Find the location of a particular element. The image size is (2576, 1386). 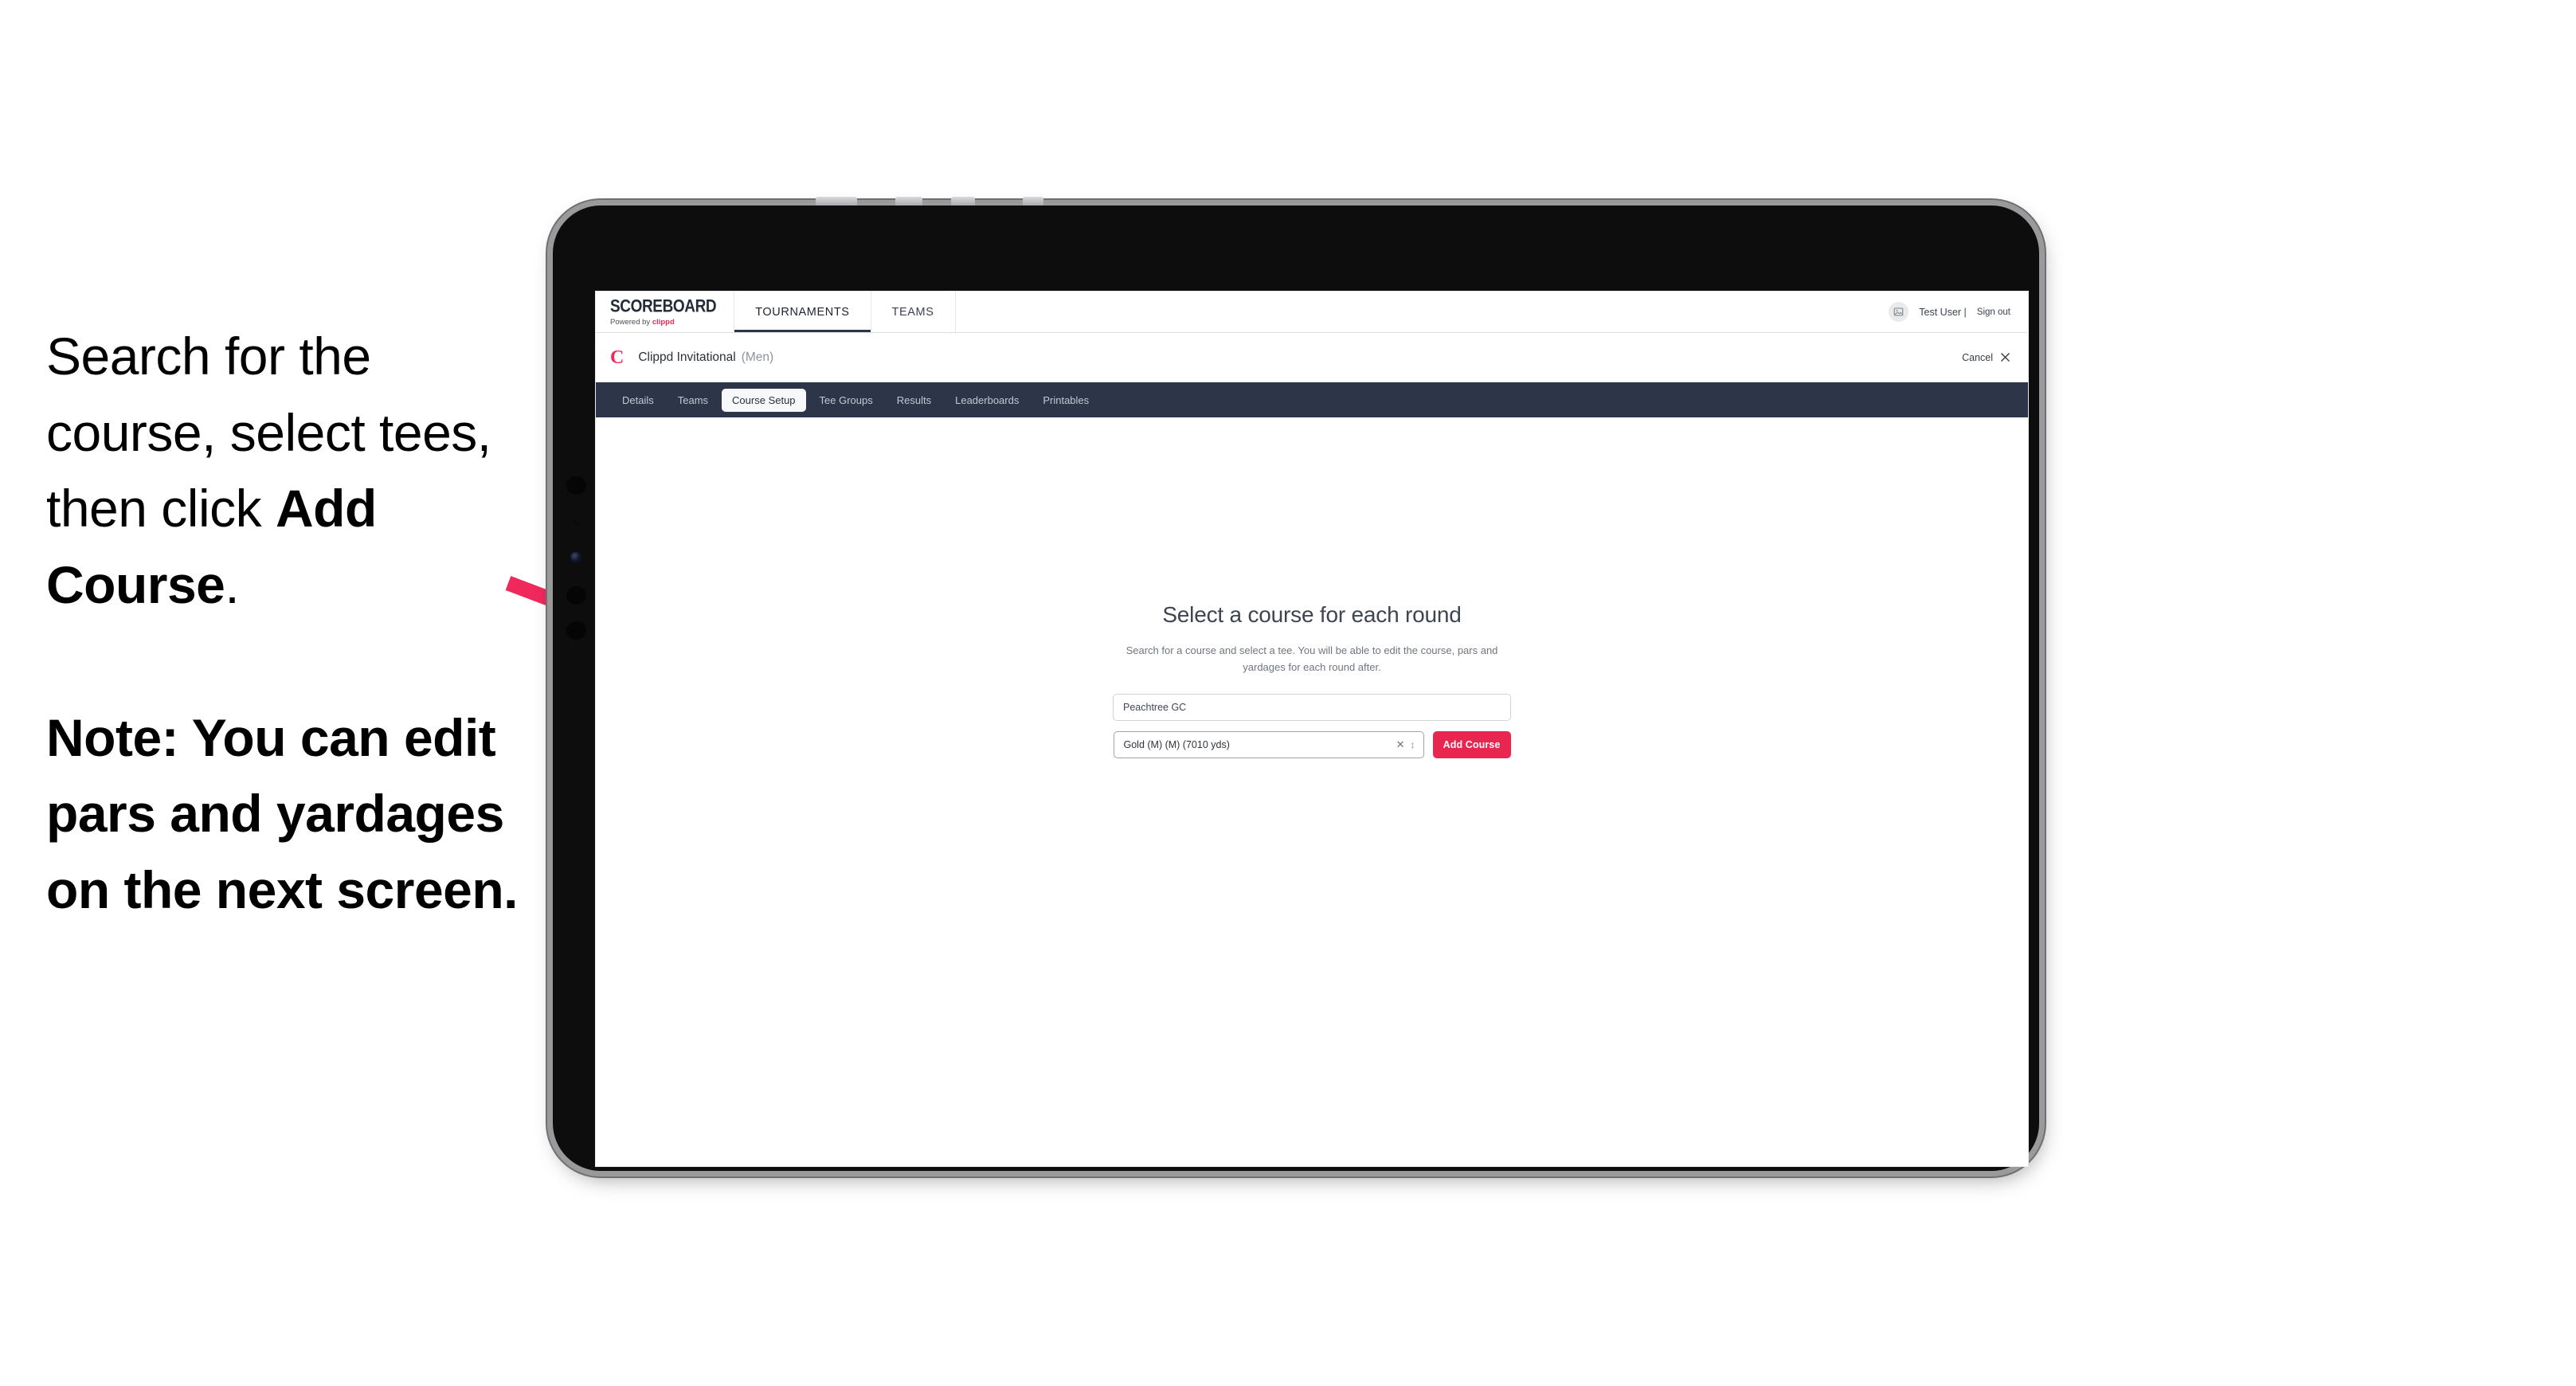

tee-select-value: Gold (M) (M) (7010 yds) is located at coordinates (1176, 744).